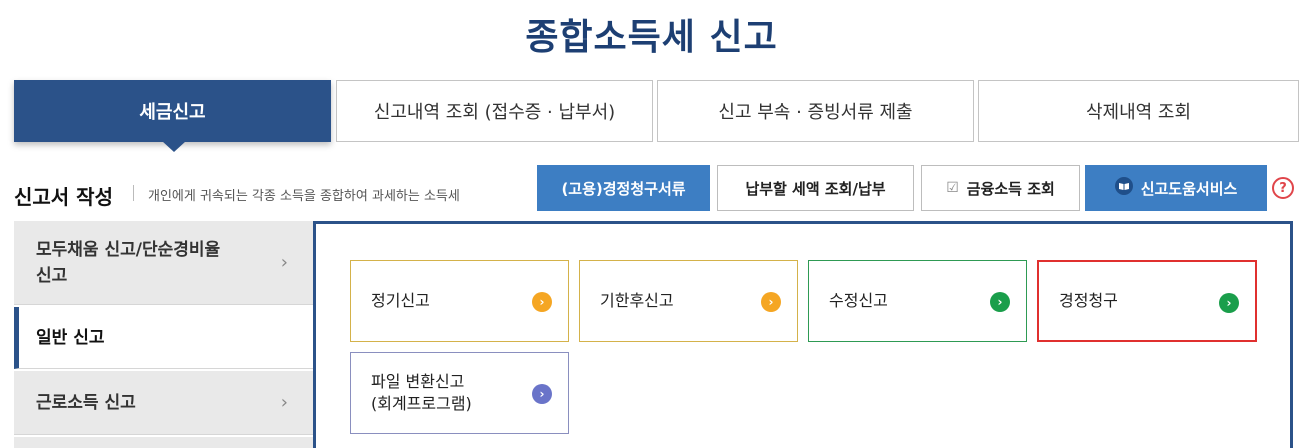  Describe the element at coordinates (304, 196) in the screenshot. I see `section-description: 개인에게 귀속되는 각종 소득을 종합하여 과세하는 소득세` at that location.